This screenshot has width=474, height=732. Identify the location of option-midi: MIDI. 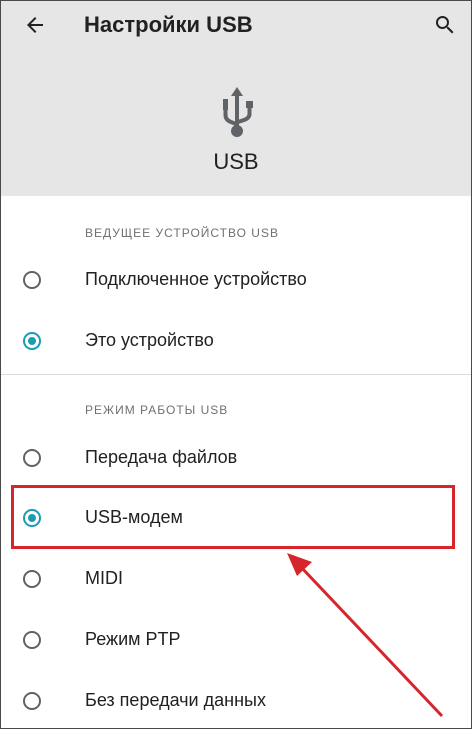
(236, 581).